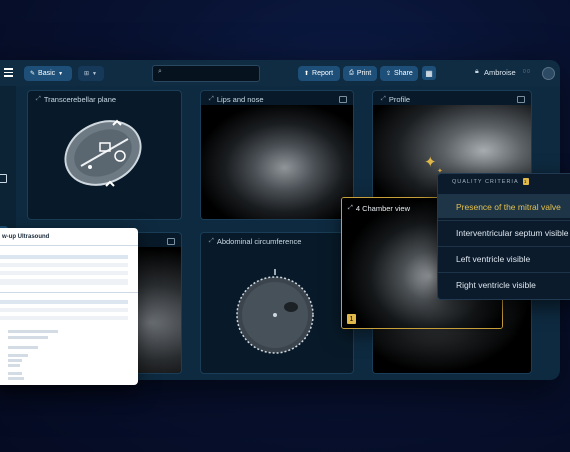  Describe the element at coordinates (240, 99) in the screenshot. I see `panel-title-text: Lips and nose` at that location.